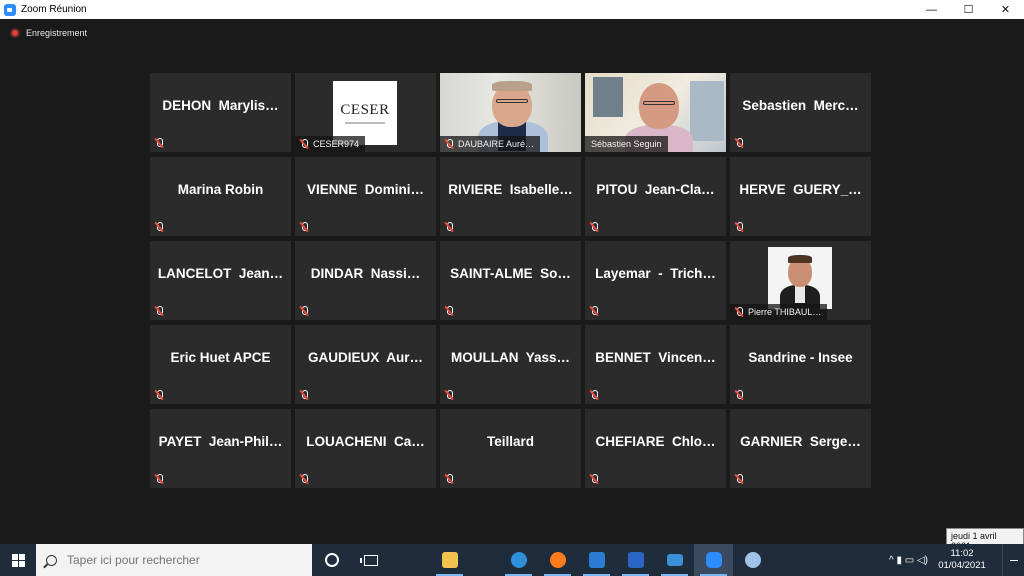  What do you see at coordinates (10, 9) in the screenshot?
I see `zoom-app-icon` at bounding box center [10, 9].